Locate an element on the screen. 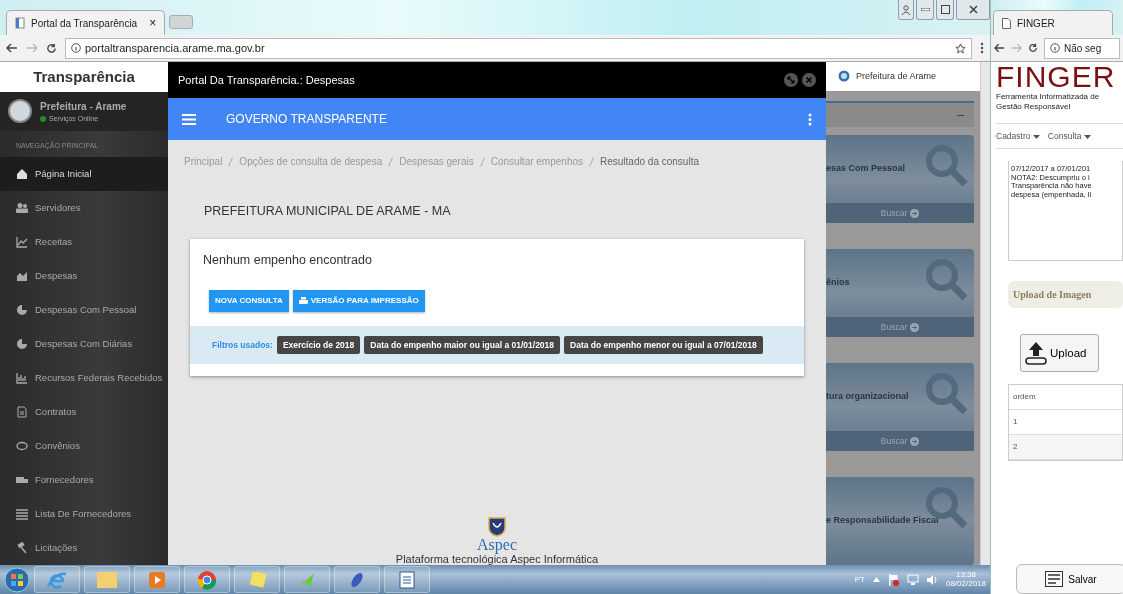 The width and height of the screenshot is (1123, 594). new-query-button: NOVA CONSULTA is located at coordinates (249, 300).